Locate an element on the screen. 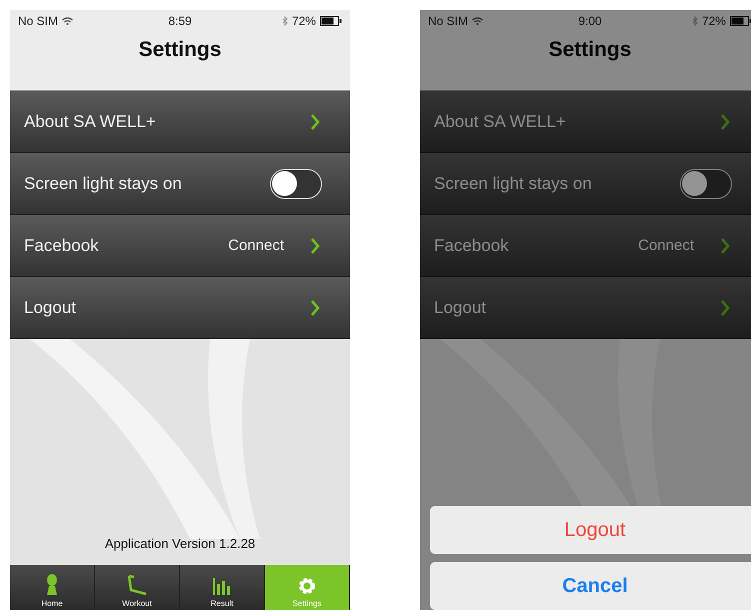 The image size is (751, 610). tab: Home is located at coordinates (52, 587).